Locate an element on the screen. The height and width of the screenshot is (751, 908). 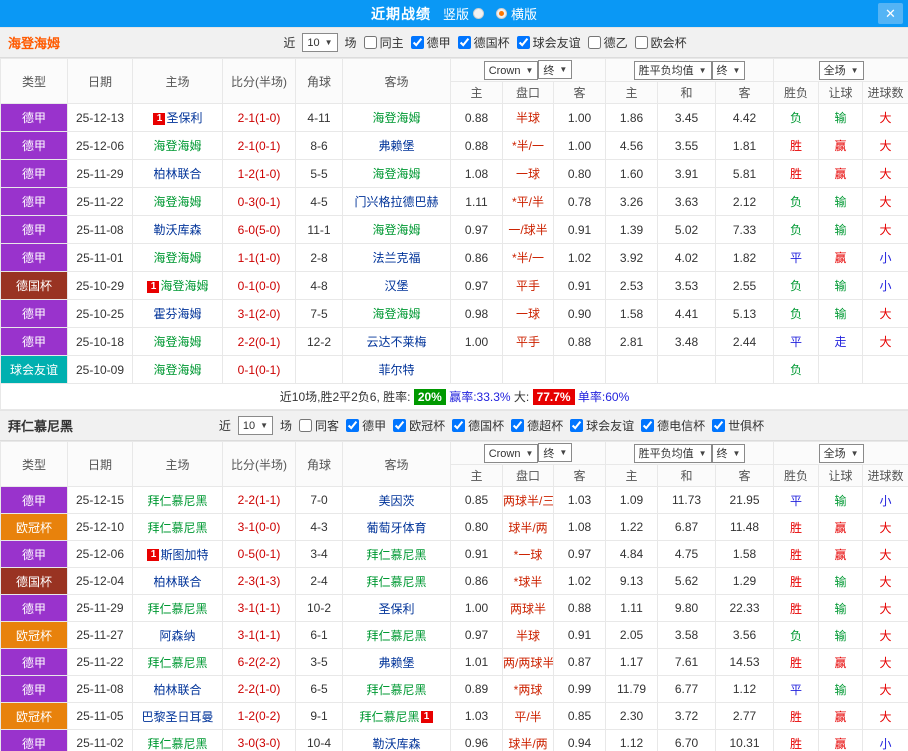
team-link: 法兰克福 is located at coordinates (396, 258).